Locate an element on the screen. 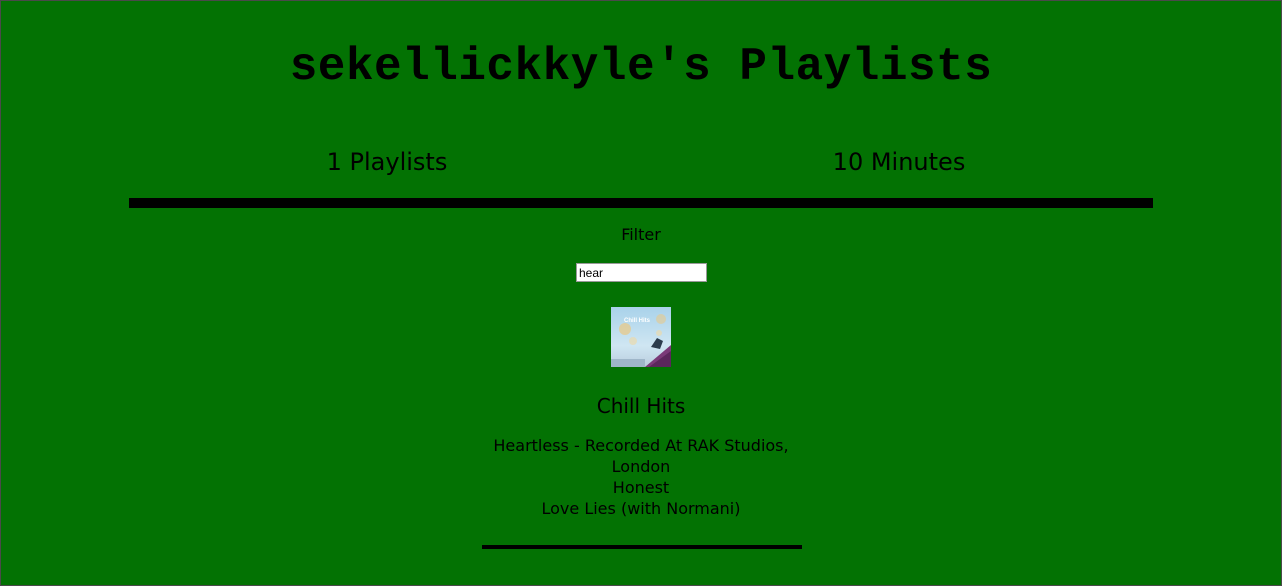 The image size is (1282, 586). playlist-count: 1 Playlists is located at coordinates (387, 162).